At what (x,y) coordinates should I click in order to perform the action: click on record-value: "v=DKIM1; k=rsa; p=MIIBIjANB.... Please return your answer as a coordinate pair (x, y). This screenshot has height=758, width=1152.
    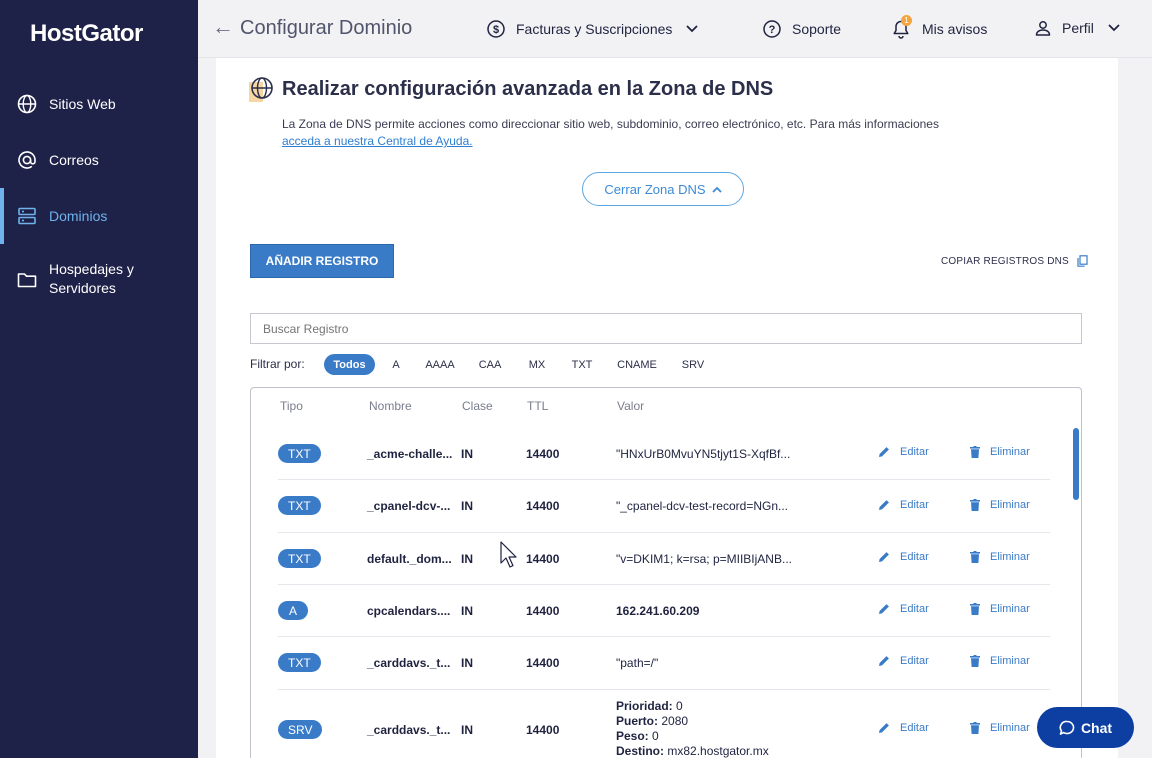
    Looking at the image, I should click on (704, 559).